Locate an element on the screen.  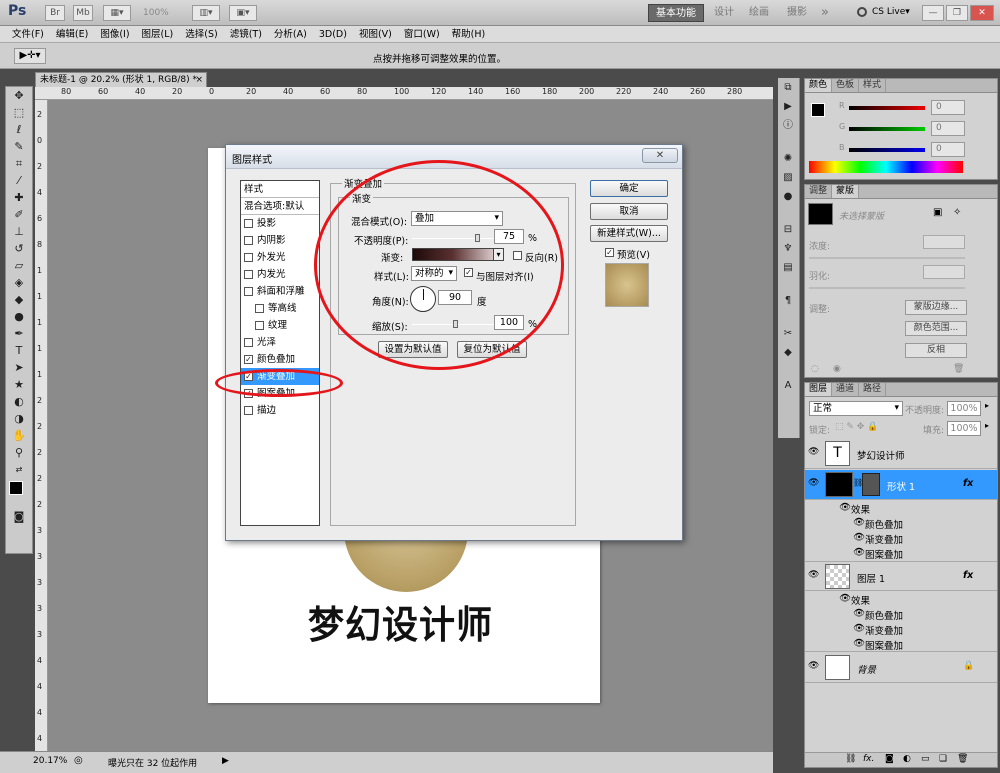
character-icon: A is located at coordinates (788, 385).